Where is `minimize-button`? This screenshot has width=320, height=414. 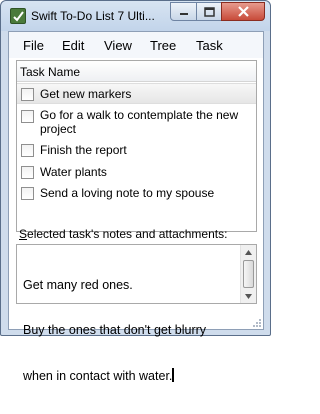
minimize-button is located at coordinates (183, 11).